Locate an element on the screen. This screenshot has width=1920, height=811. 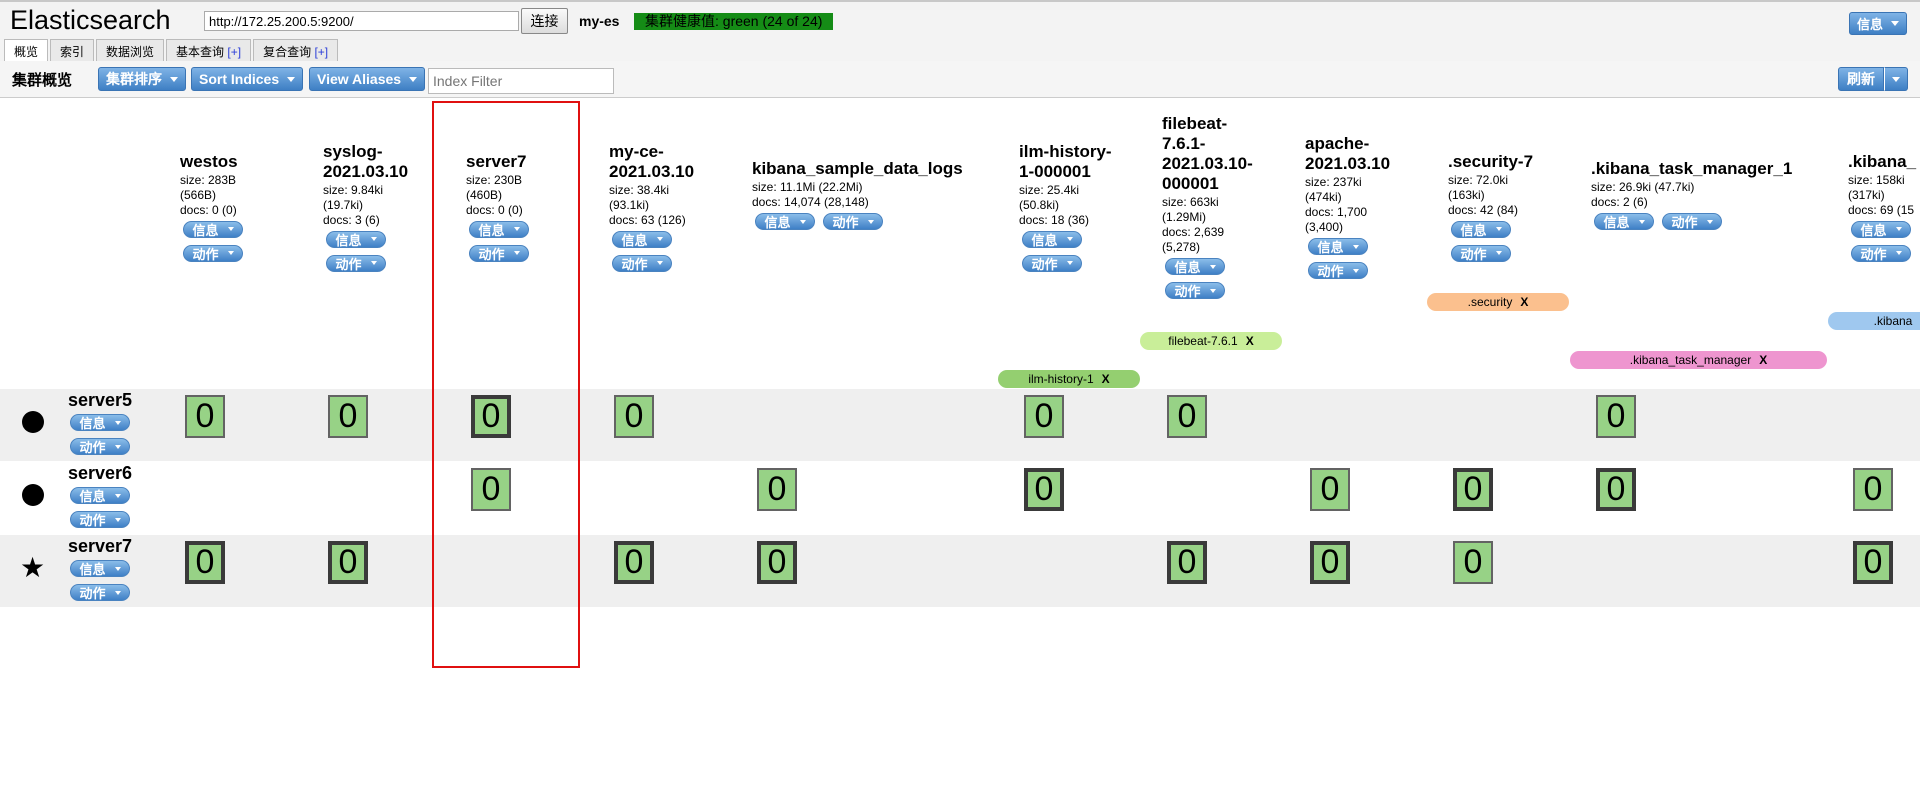
alias-tag: .security X is located at coordinates (1498, 302).